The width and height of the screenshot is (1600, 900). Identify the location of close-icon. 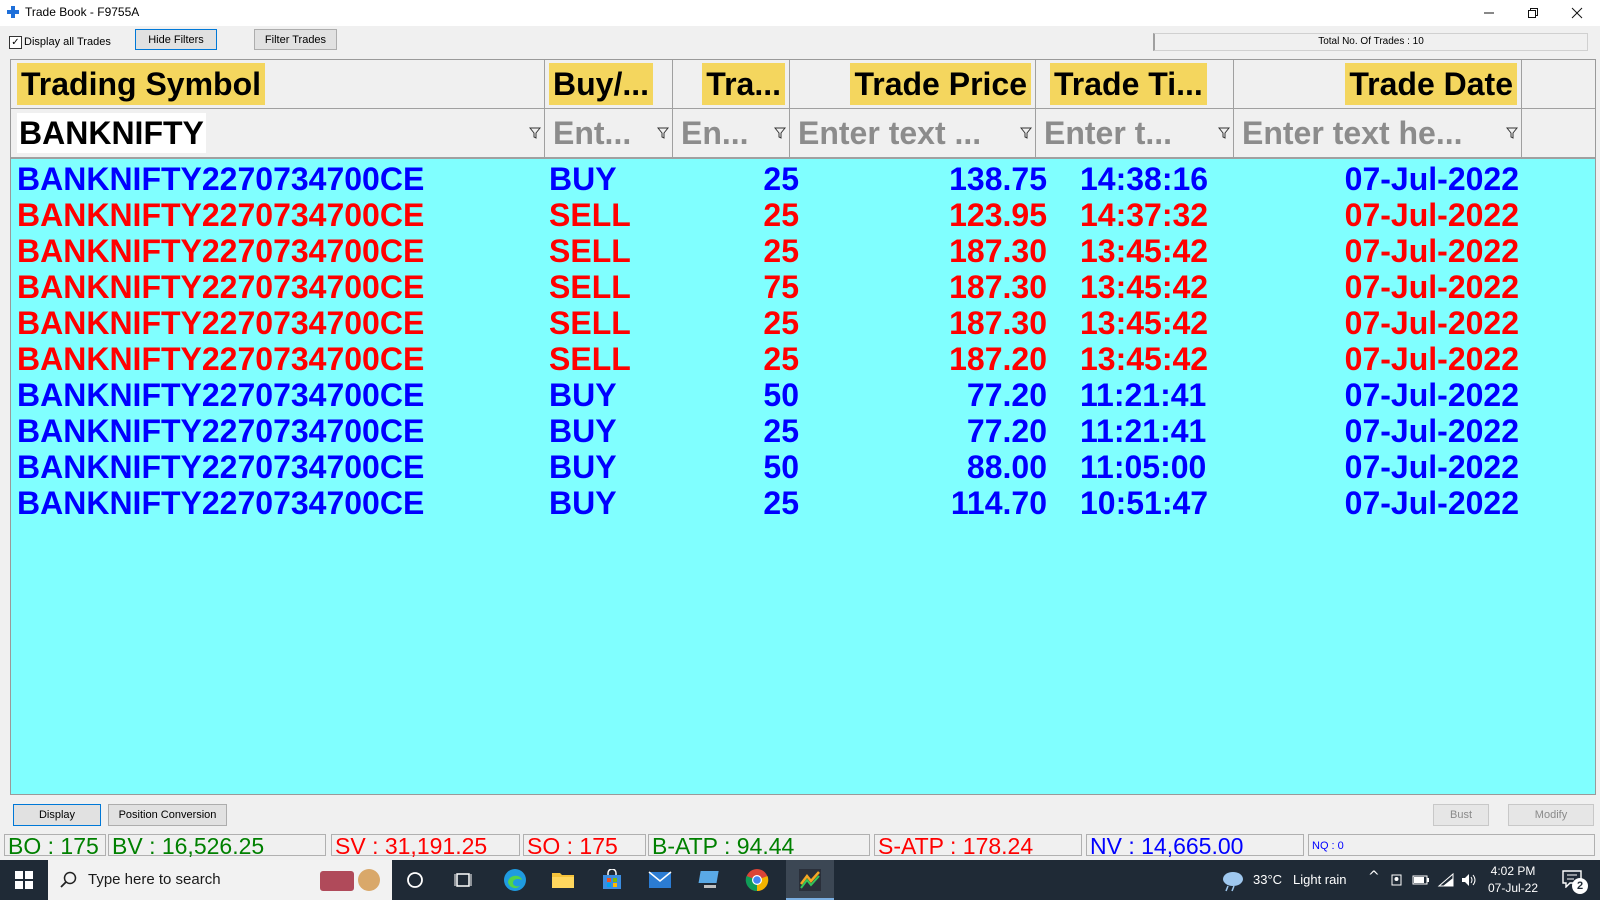
(1577, 13).